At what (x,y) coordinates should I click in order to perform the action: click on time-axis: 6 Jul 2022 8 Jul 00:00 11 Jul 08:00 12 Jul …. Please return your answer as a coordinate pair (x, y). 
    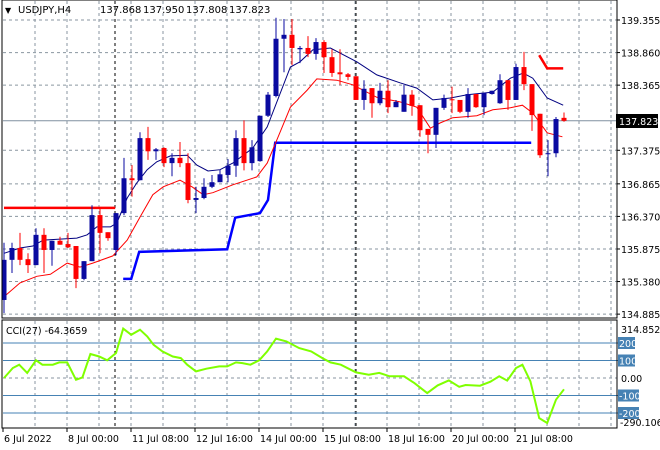
    Looking at the image, I should click on (287, 436).